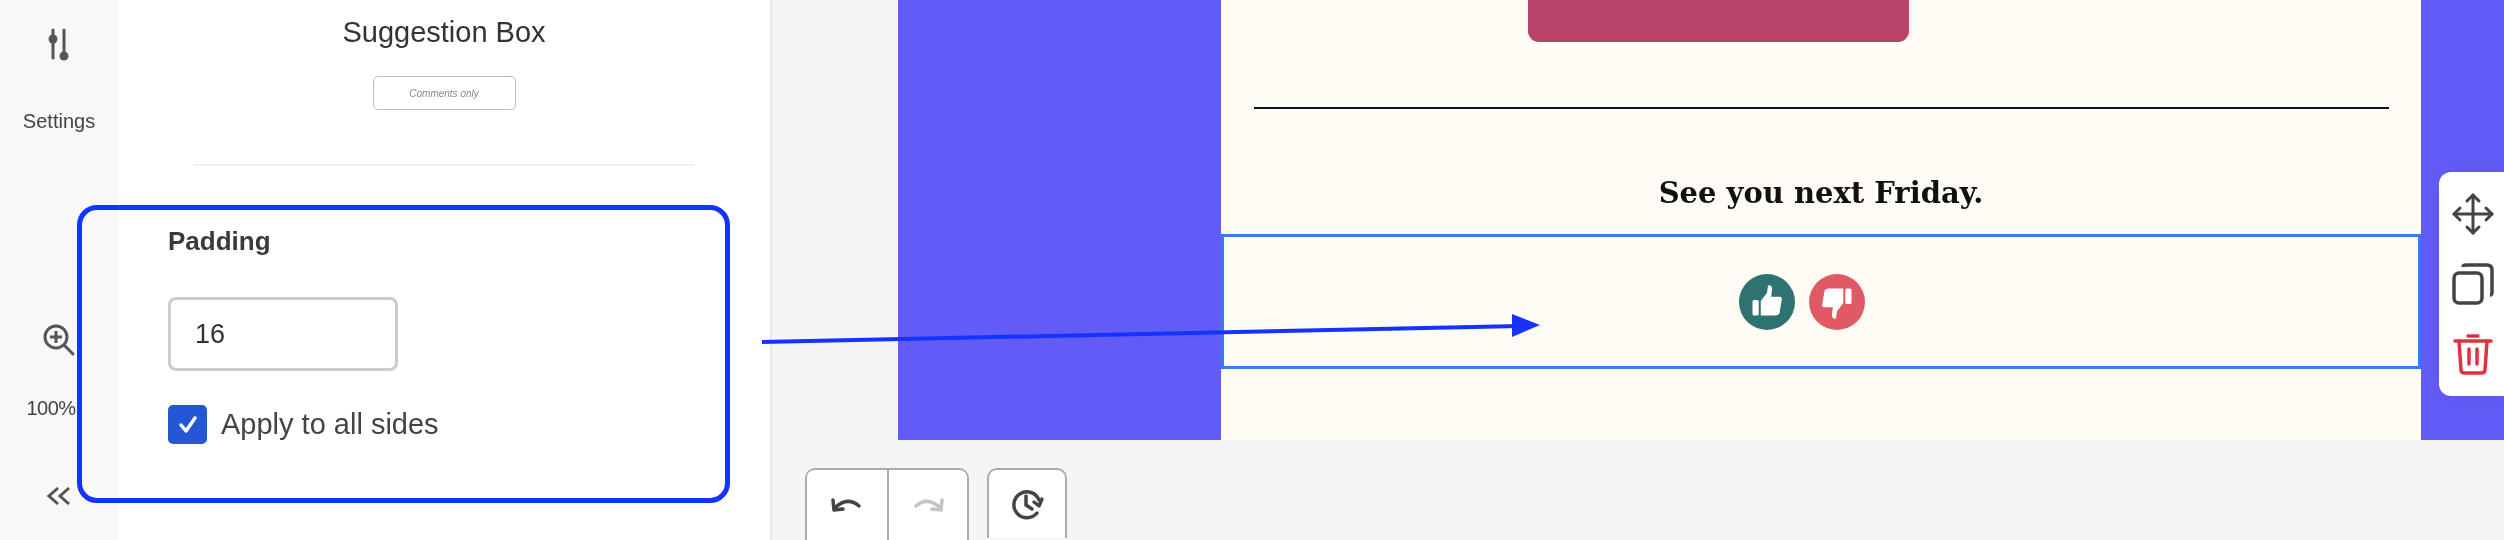  What do you see at coordinates (283, 334) in the screenshot?
I see `padding-field: 16` at bounding box center [283, 334].